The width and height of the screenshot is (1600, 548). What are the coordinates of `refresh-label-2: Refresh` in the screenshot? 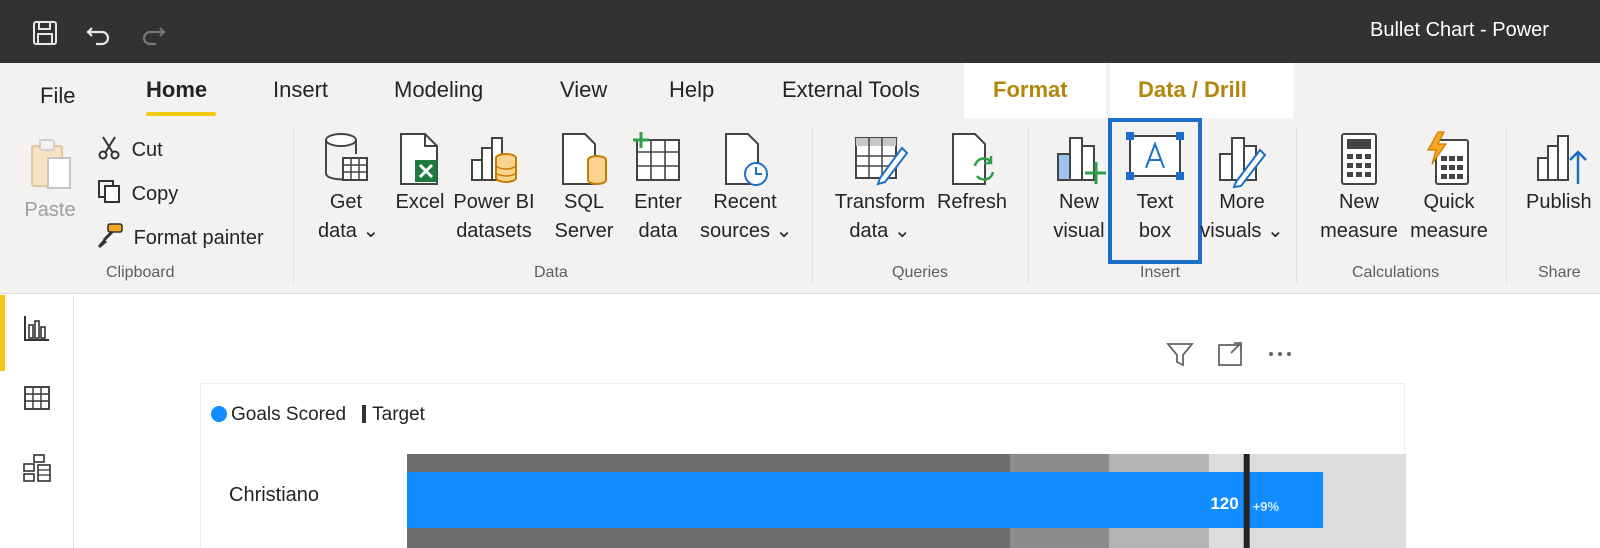 It's located at (972, 202).